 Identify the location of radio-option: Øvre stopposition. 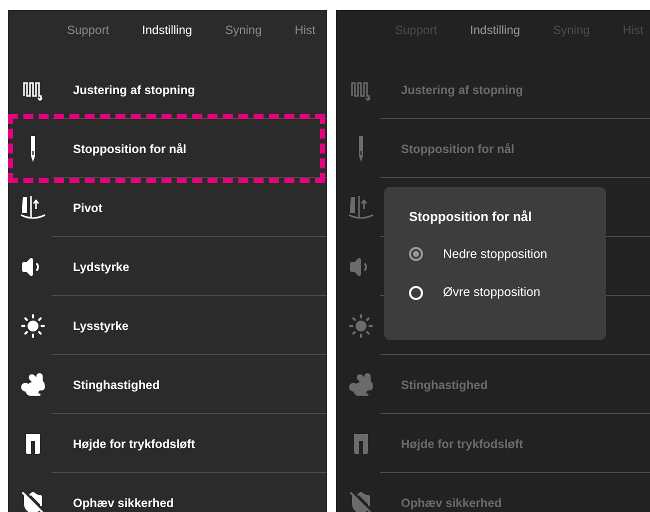
(495, 292).